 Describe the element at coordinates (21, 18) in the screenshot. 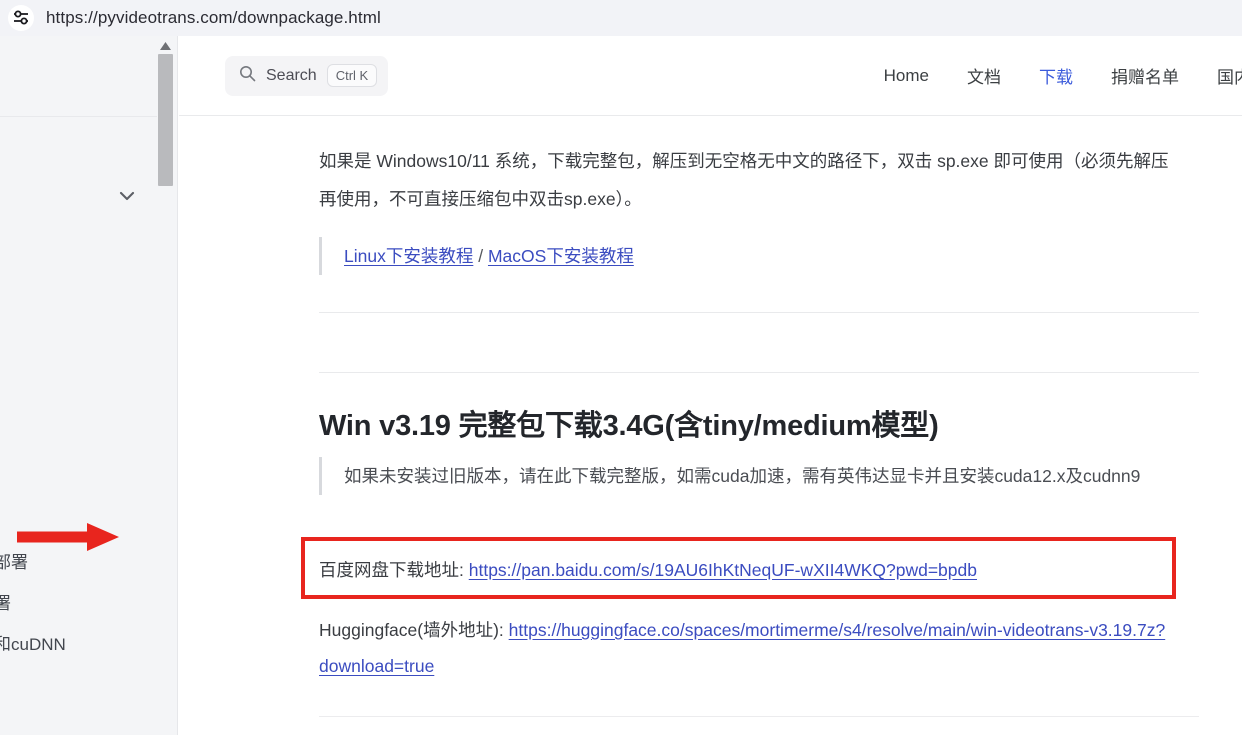

I see `sliders-icon` at that location.